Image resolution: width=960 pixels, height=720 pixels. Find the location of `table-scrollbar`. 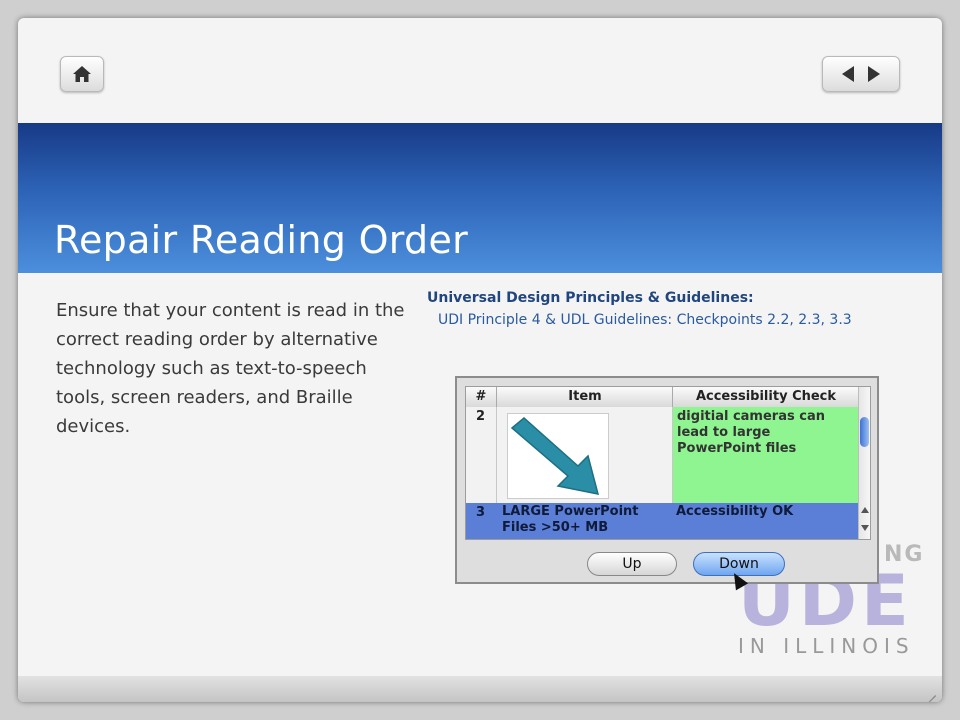

table-scrollbar is located at coordinates (864, 463).